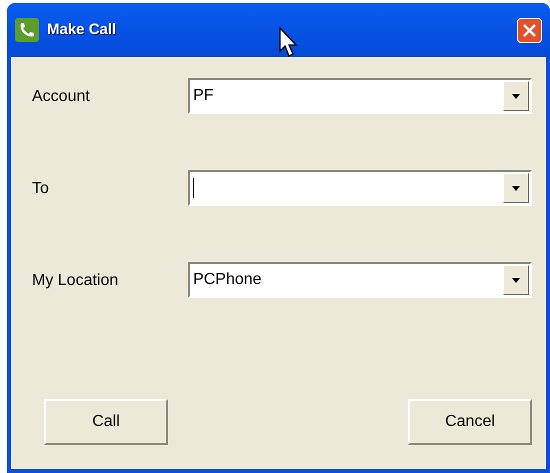 Image resolution: width=550 pixels, height=473 pixels. What do you see at coordinates (61, 97) in the screenshot?
I see `field-label: Account` at bounding box center [61, 97].